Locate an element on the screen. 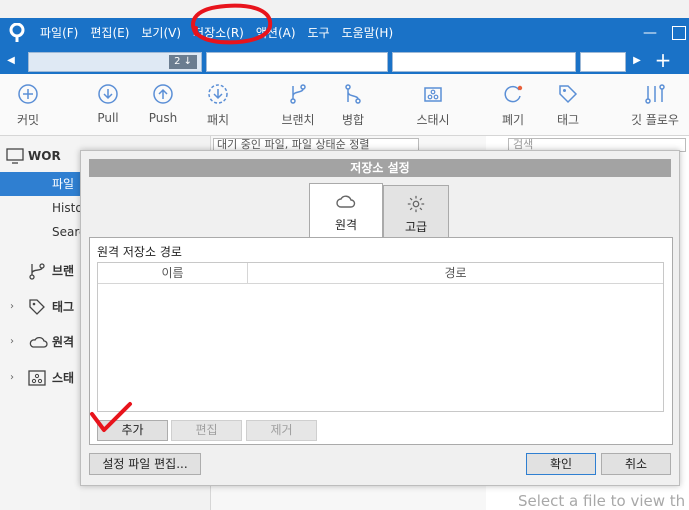 The image size is (689, 510). sidebar-item-history: Histo is located at coordinates (40, 208).